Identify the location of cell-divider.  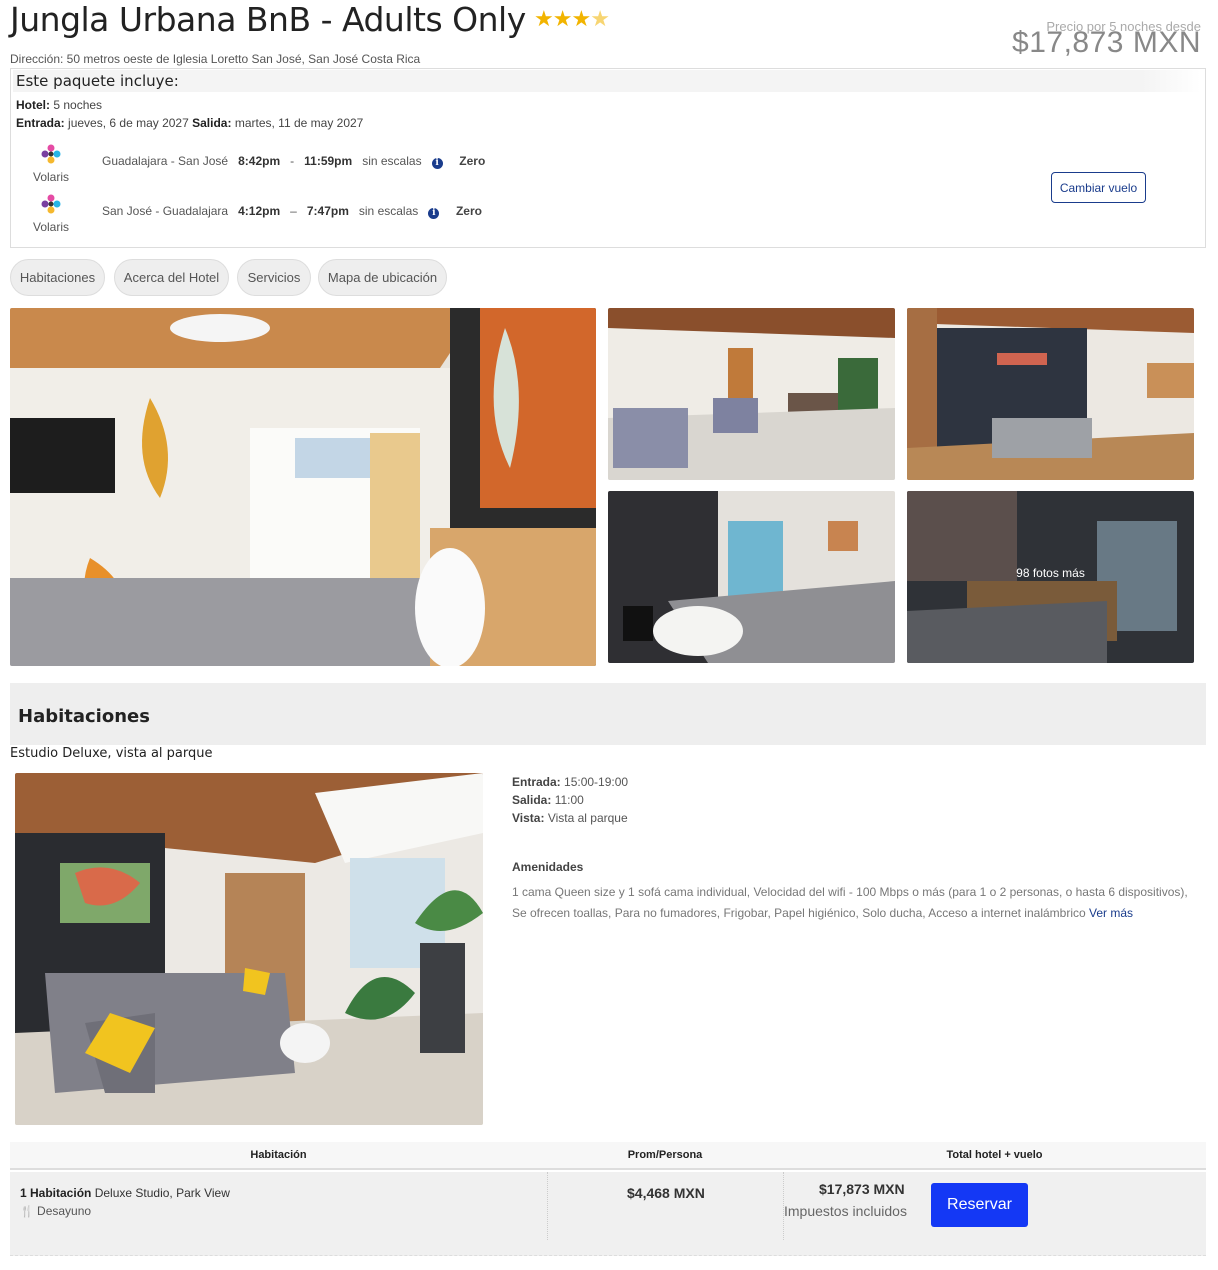
(547, 1206).